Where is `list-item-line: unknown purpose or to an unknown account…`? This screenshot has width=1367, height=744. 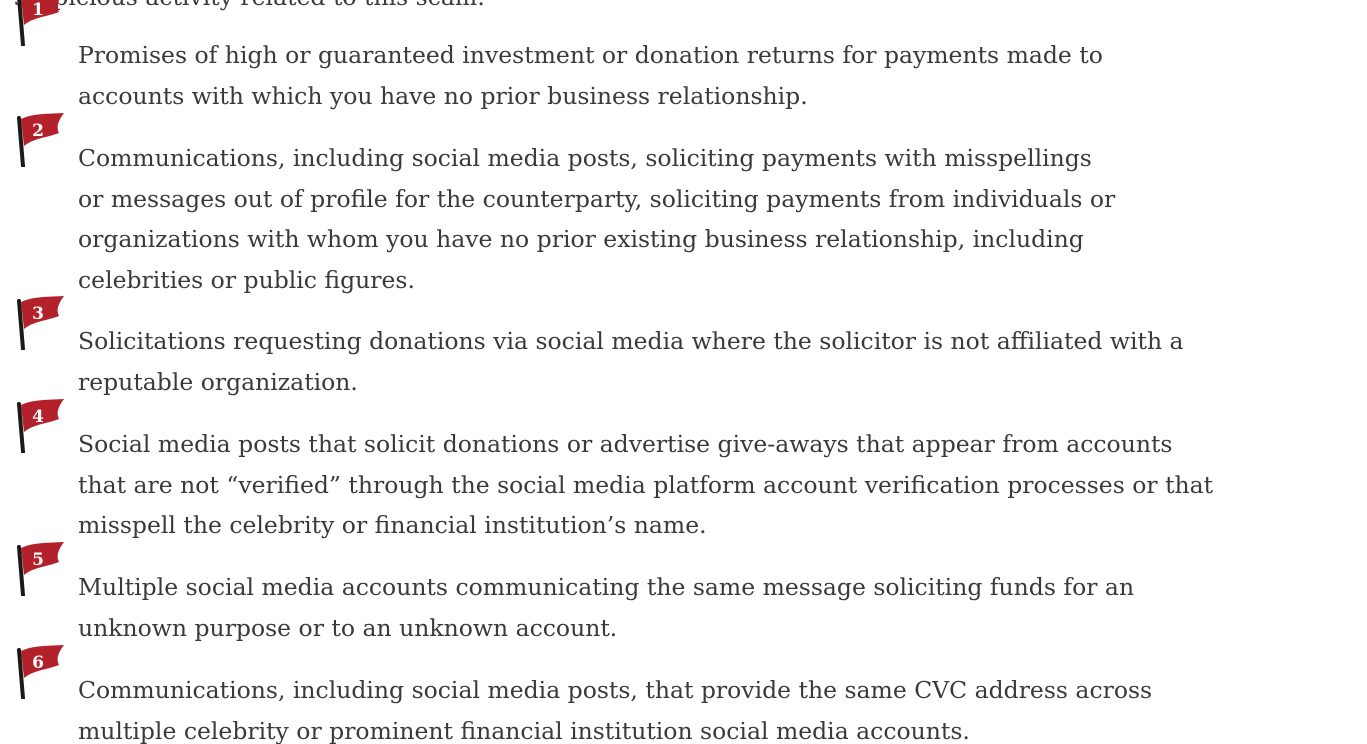
list-item-line: unknown purpose or to an unknown account… is located at coordinates (348, 627).